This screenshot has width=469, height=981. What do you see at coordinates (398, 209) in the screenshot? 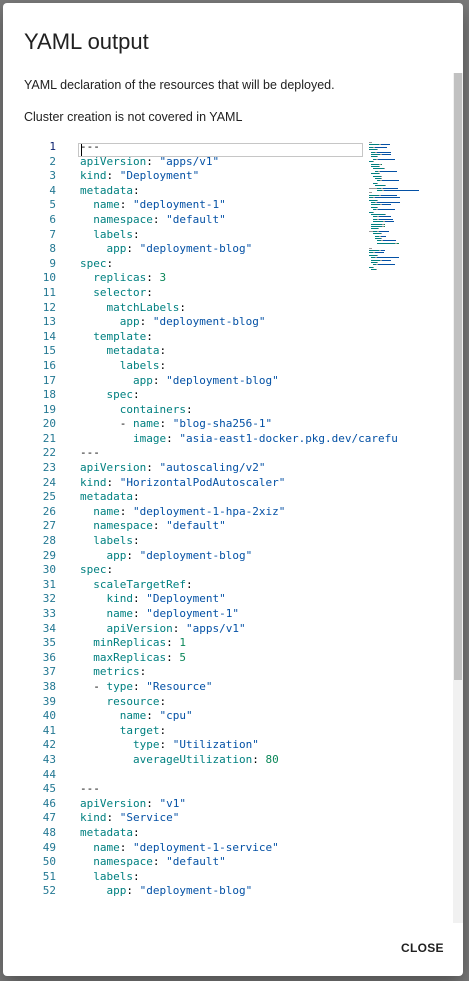
I see `code-minimap` at bounding box center [398, 209].